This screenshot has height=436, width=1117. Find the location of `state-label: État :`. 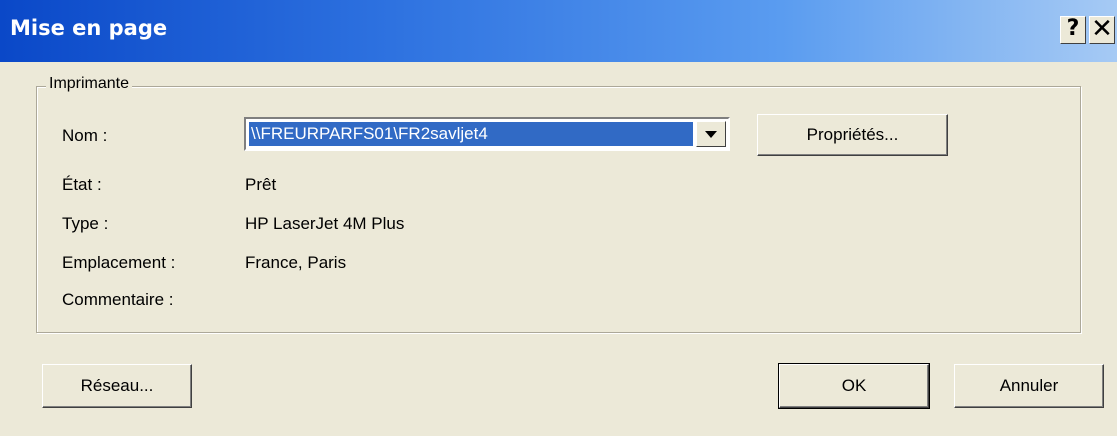

state-label: État : is located at coordinates (82, 184).